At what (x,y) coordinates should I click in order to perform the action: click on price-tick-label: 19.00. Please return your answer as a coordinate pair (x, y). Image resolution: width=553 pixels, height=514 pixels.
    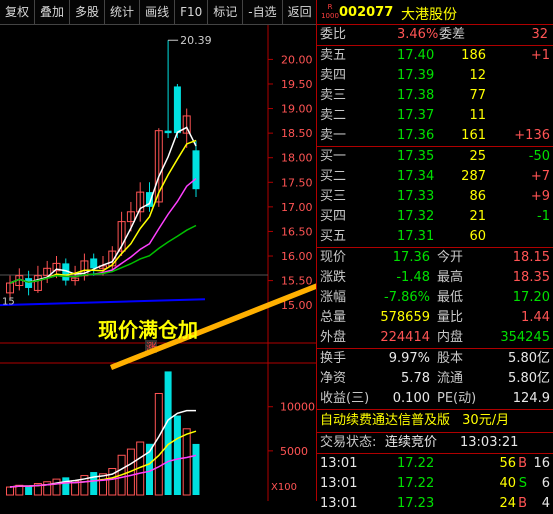
    Looking at the image, I should click on (297, 109).